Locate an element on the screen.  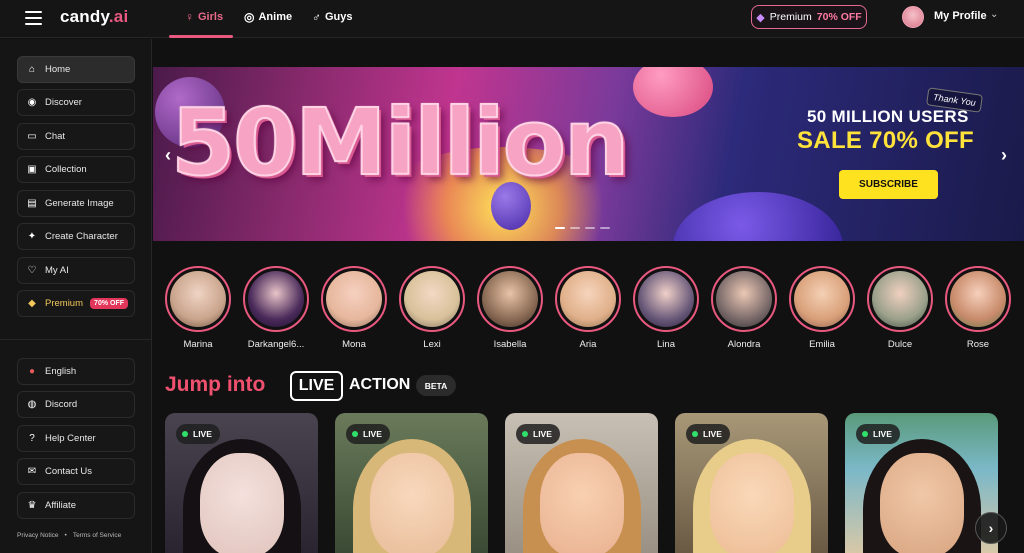
banner-big-text: 50Million is located at coordinates (400, 142).